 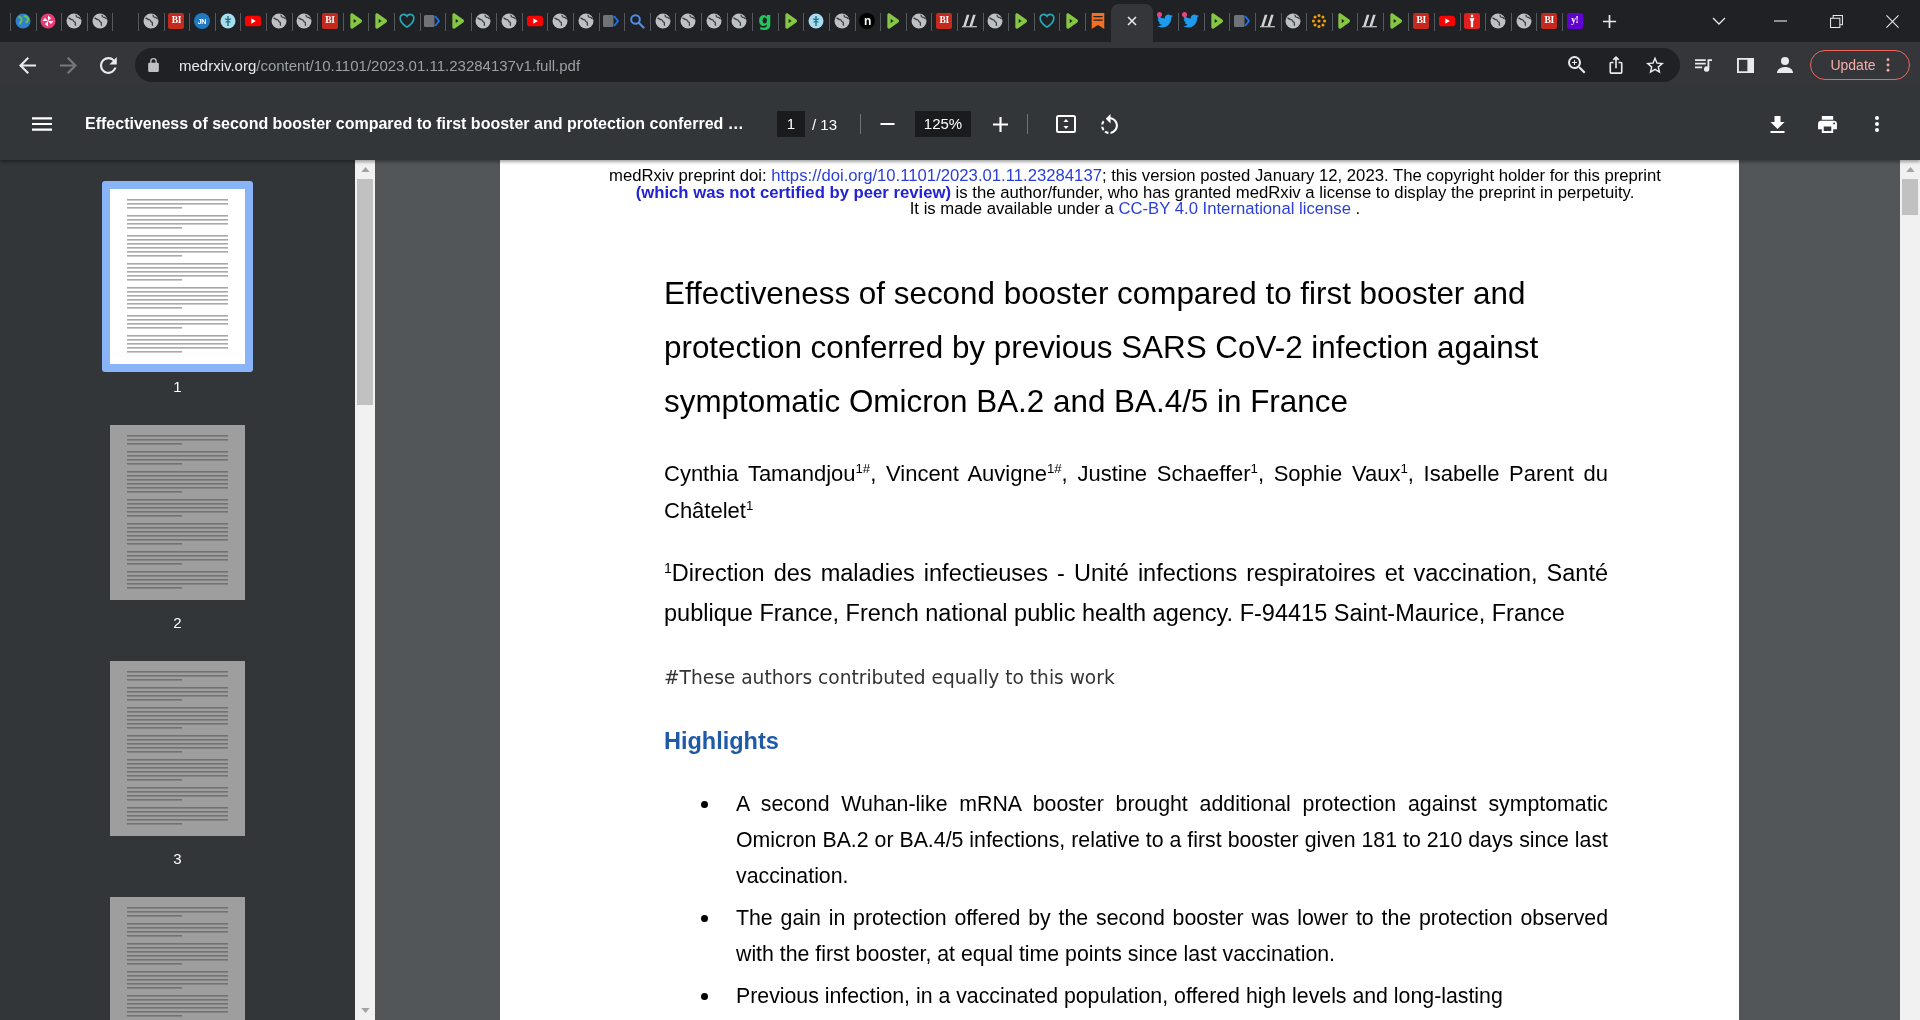 I want to click on footnote-text: #These authors contributed equally to this work, so click(x=890, y=677).